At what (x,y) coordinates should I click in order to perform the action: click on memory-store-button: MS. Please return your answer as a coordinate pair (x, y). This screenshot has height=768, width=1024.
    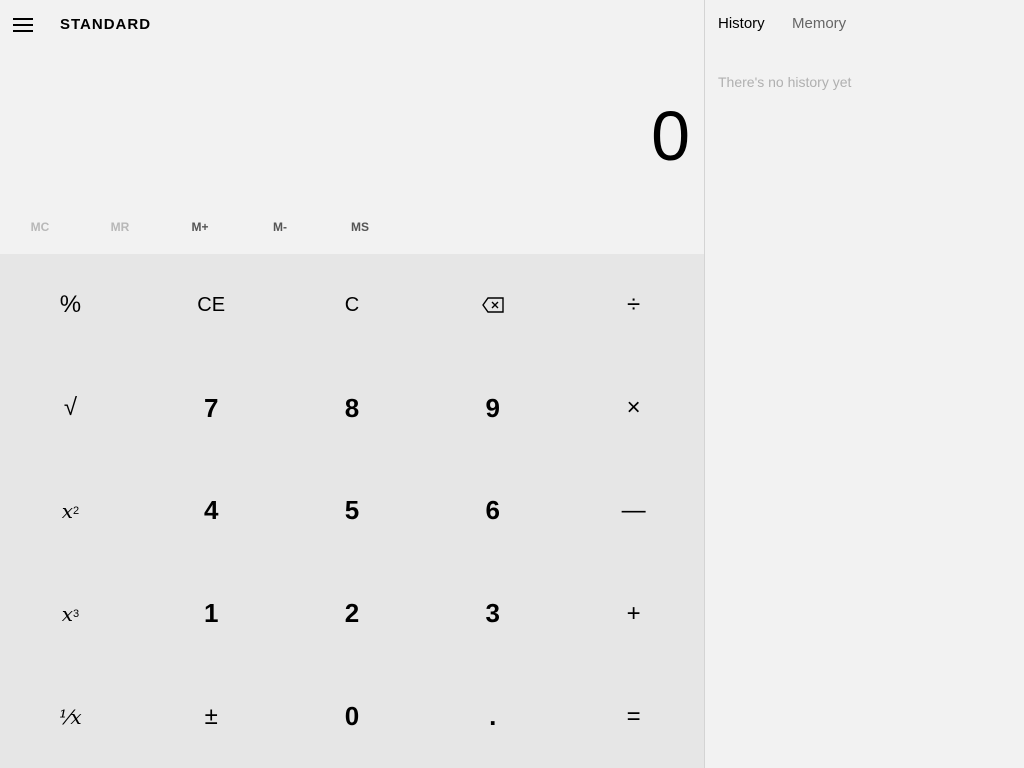
    Looking at the image, I should click on (360, 227).